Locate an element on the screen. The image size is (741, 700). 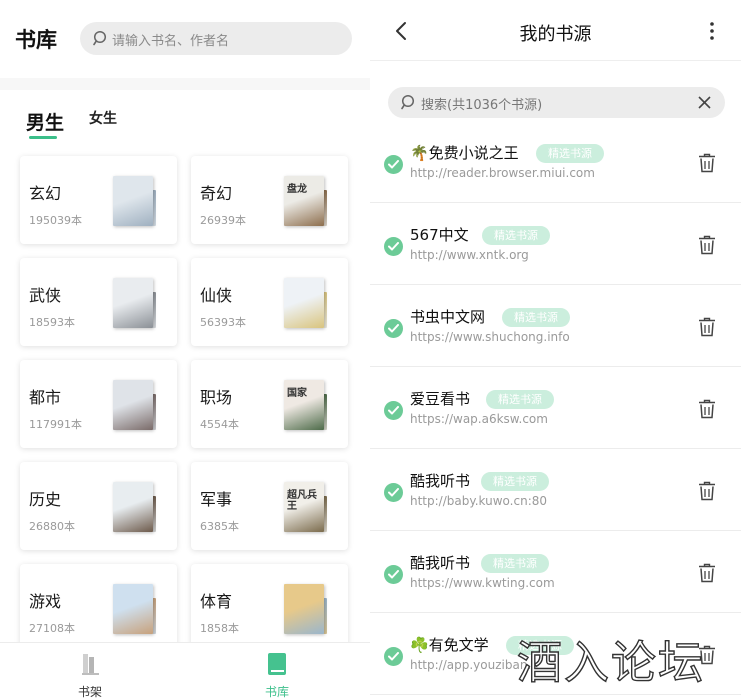
active-tab-indicator is located at coordinates (43, 137).